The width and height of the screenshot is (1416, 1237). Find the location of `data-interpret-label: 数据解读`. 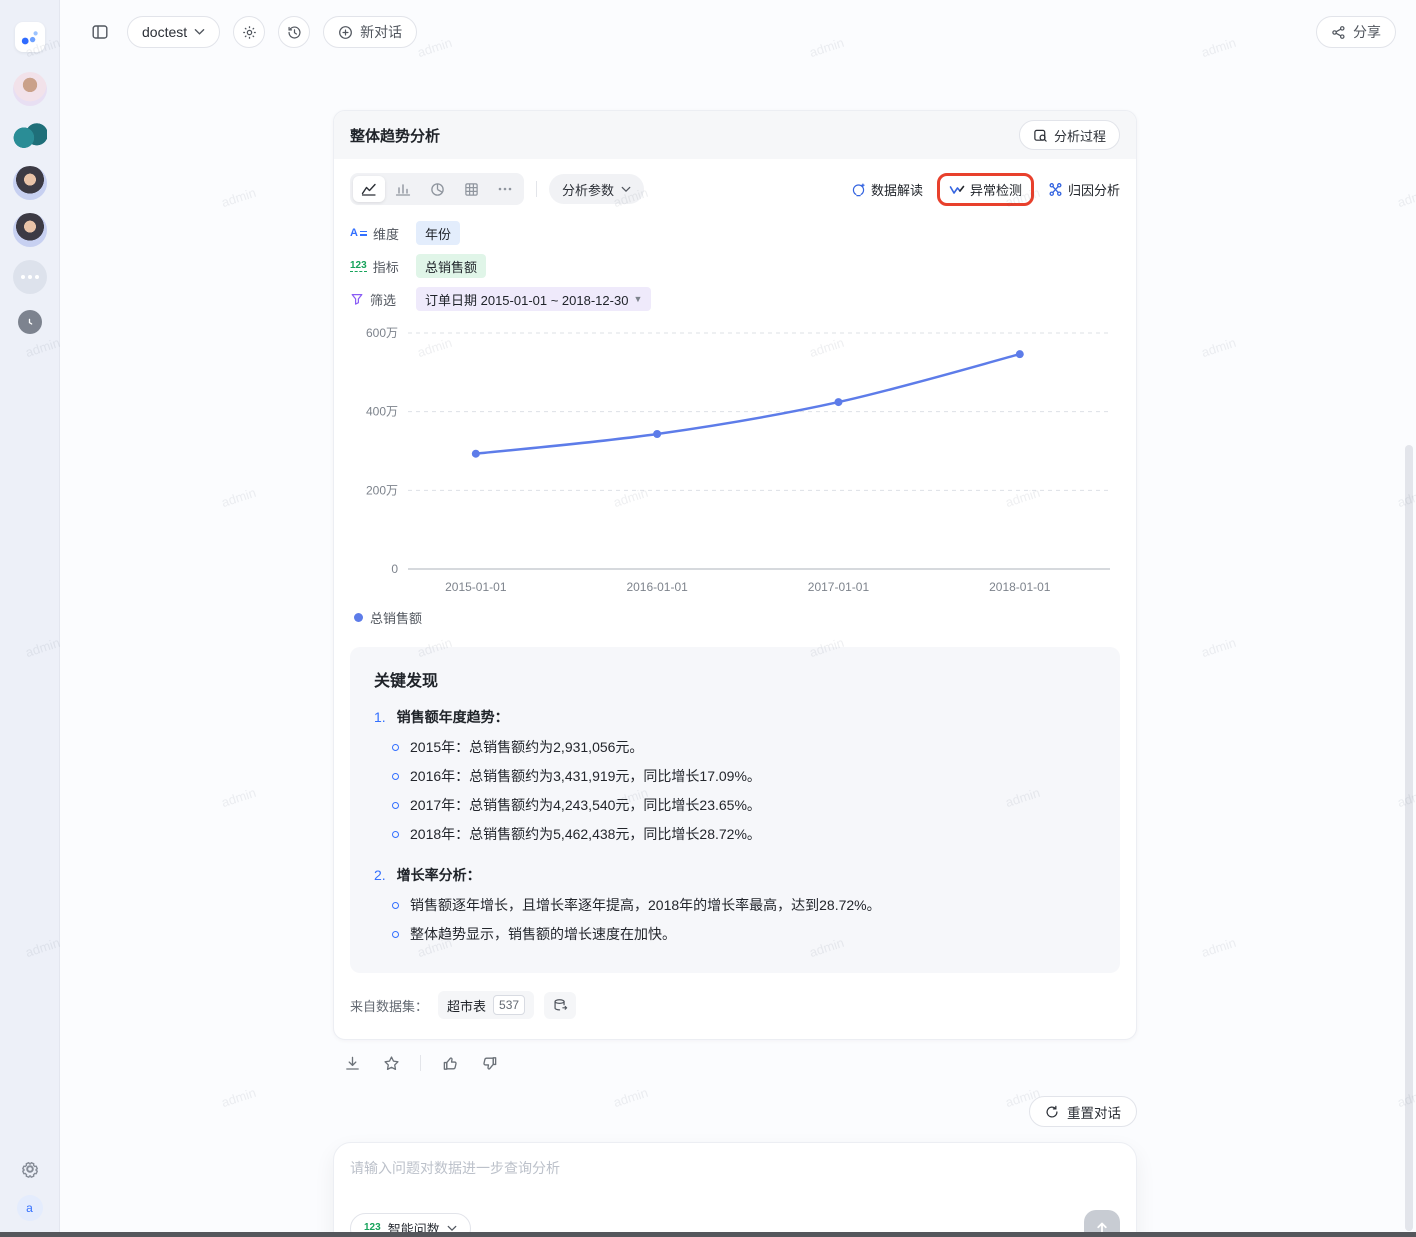

data-interpret-label: 数据解读 is located at coordinates (896, 190).